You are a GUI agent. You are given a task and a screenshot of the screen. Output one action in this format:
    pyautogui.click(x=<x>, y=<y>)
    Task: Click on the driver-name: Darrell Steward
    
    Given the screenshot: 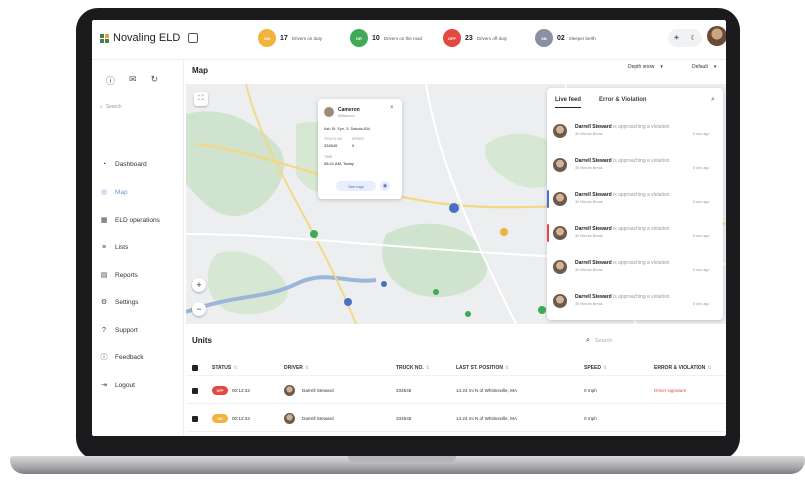 What is the action you would take?
    pyautogui.click(x=318, y=390)
    